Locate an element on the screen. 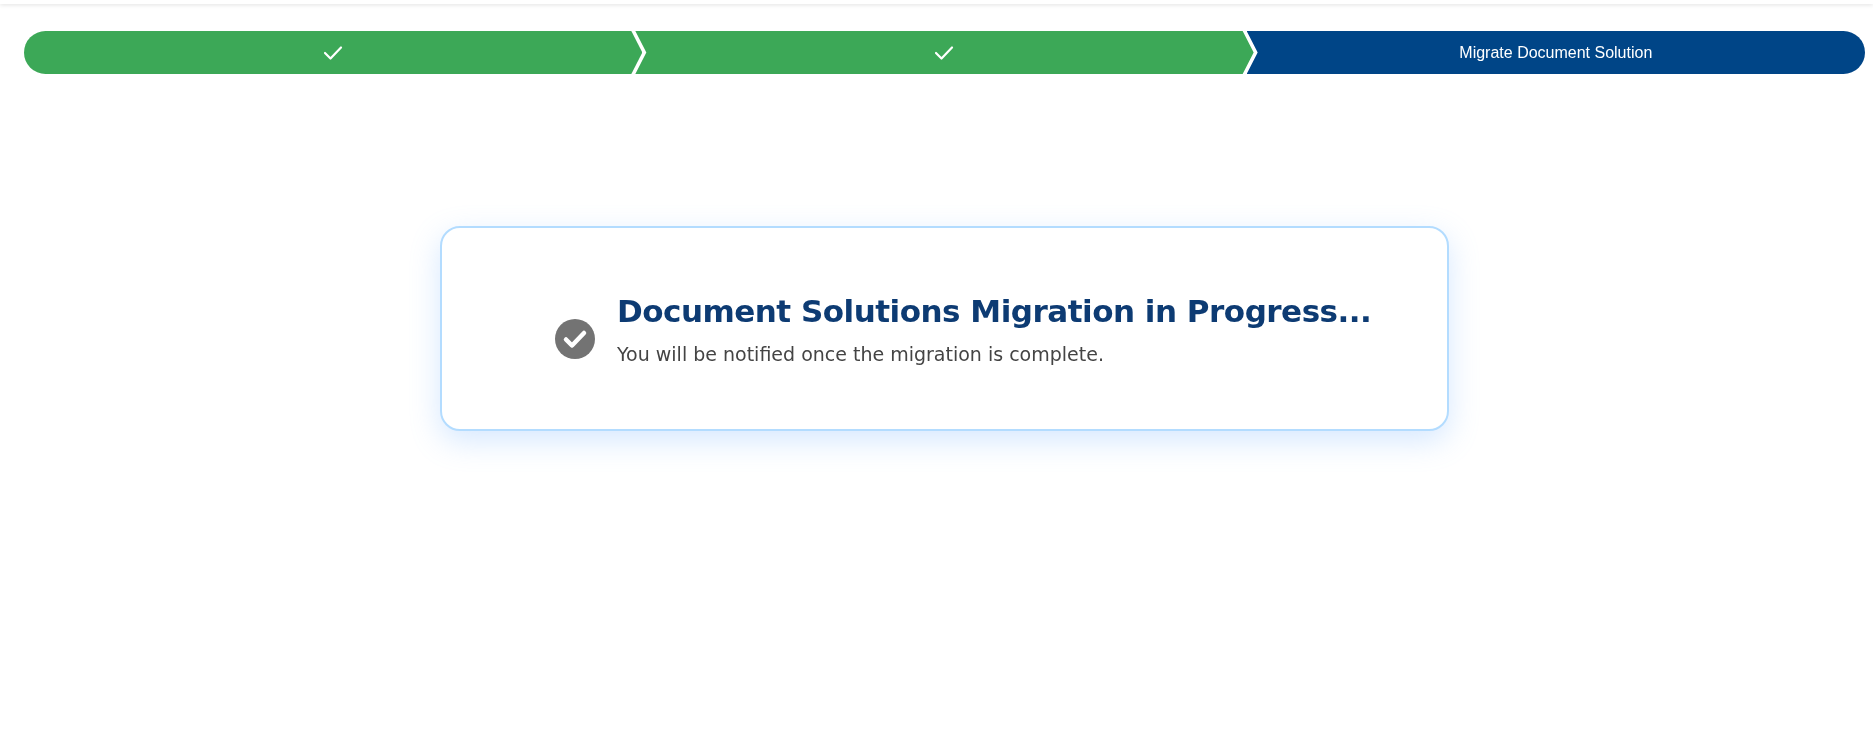 This screenshot has height=749, width=1873. status-message: You will be notified once the migration is complete. is located at coordinates (861, 353).